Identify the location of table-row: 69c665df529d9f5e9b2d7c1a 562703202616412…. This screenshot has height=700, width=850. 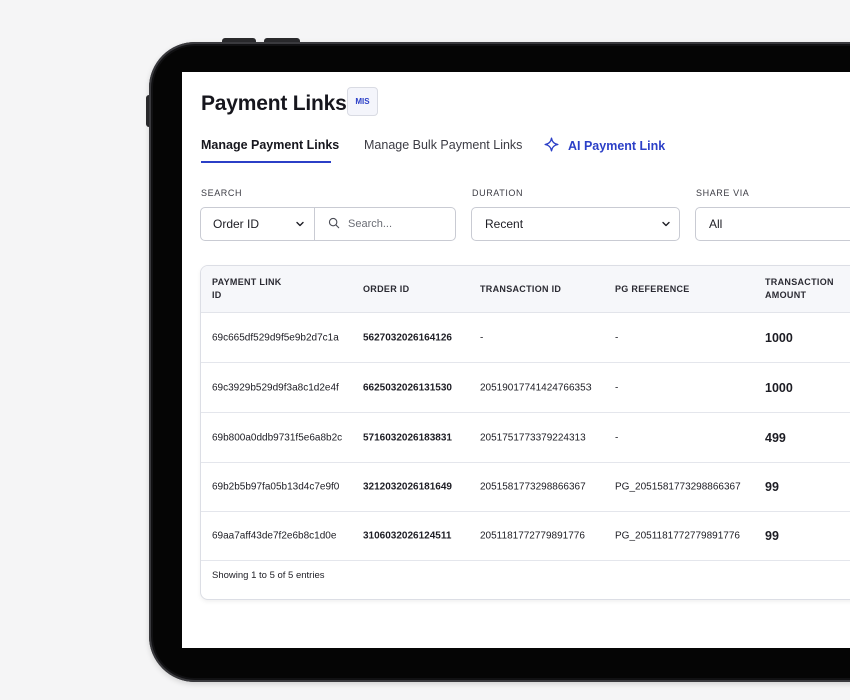
(525, 338).